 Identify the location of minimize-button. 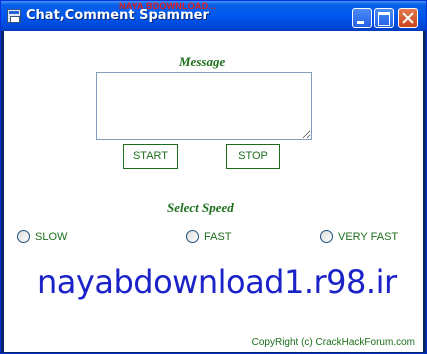
(362, 18).